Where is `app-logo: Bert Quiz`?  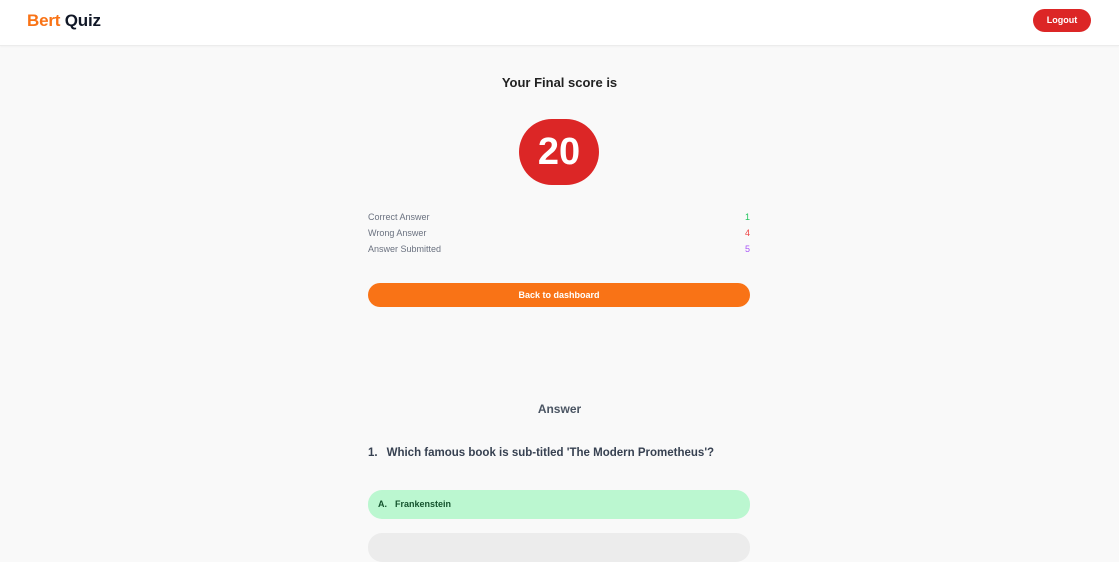
app-logo: Bert Quiz is located at coordinates (64, 21).